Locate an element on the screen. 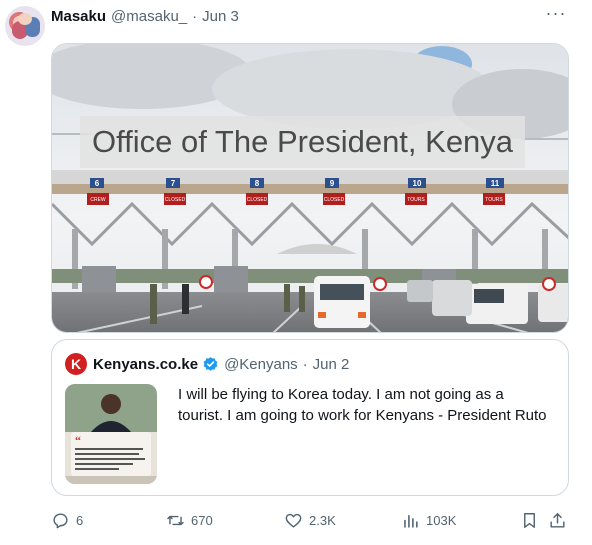 The width and height of the screenshot is (592, 545). views-count: 103K is located at coordinates (441, 520).